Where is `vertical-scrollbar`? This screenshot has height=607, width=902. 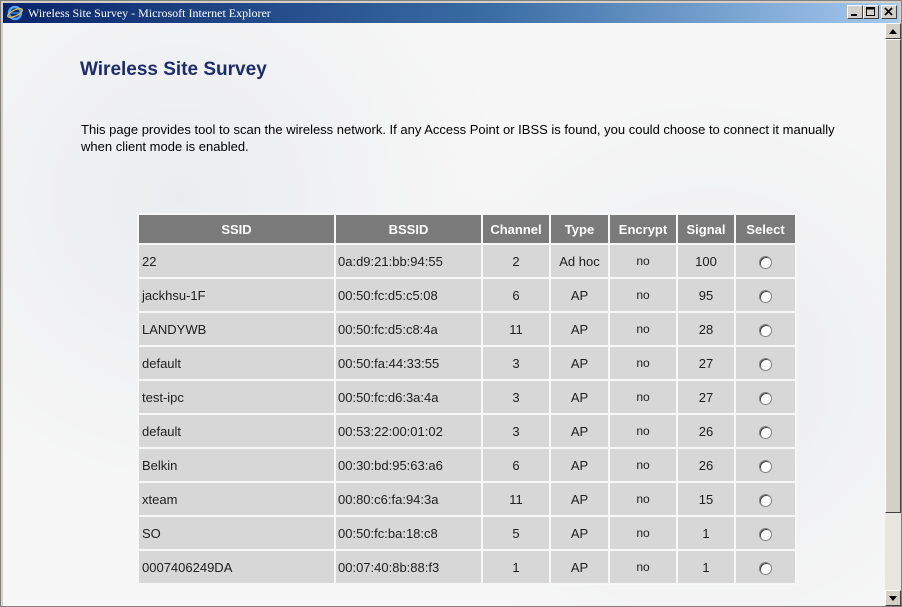 vertical-scrollbar is located at coordinates (893, 314).